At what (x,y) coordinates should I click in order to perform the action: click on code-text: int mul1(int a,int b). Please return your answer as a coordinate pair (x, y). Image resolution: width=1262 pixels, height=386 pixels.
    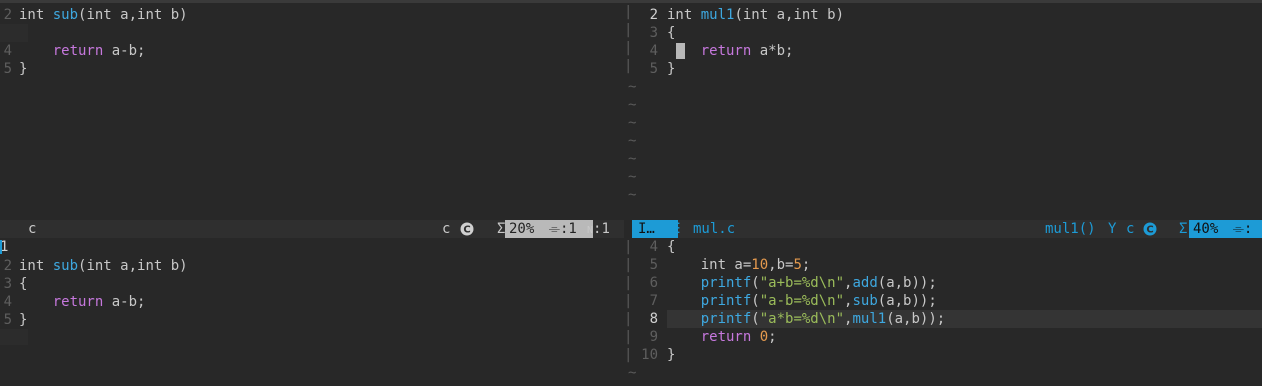
    Looking at the image, I should click on (755, 15).